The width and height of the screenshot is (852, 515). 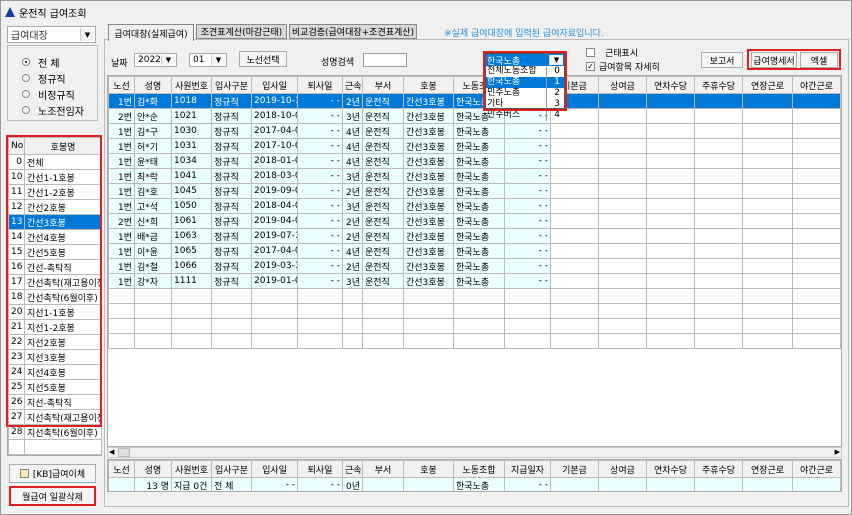 I want to click on detail-checkbox: ✓ 급여항목 자세히, so click(x=623, y=66).